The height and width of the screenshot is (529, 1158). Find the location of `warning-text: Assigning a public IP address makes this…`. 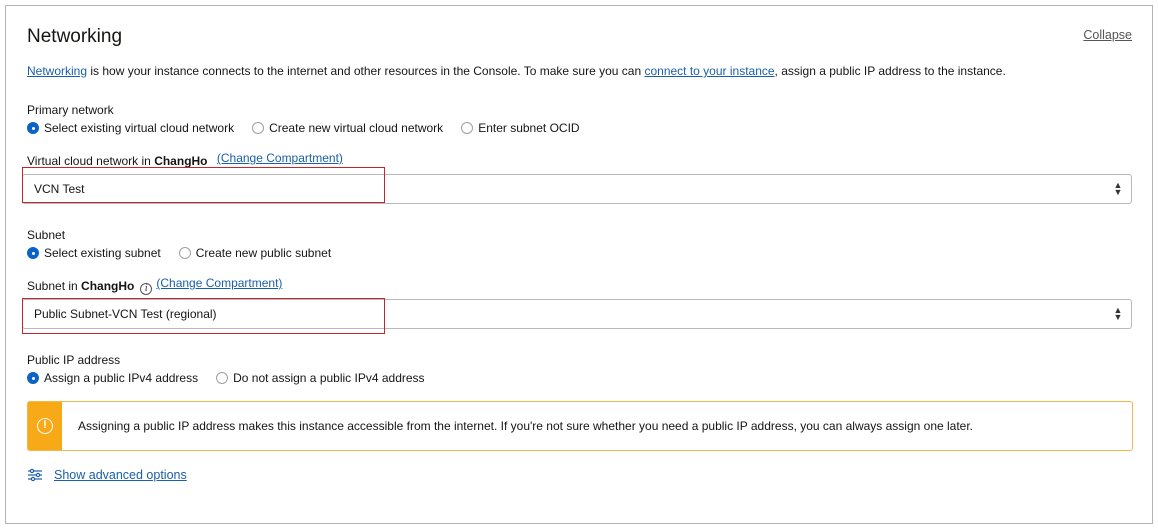

warning-text: Assigning a public IP address makes this… is located at coordinates (526, 426).